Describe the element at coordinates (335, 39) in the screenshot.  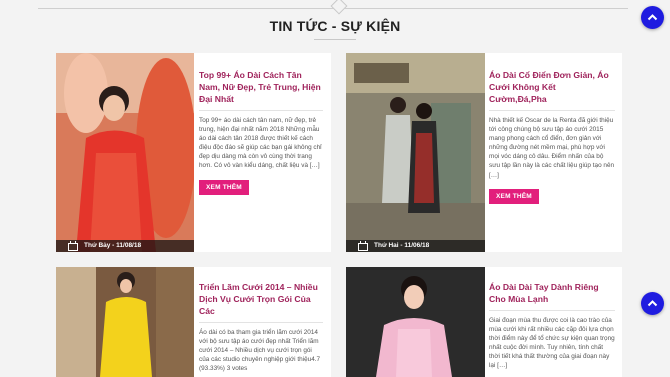
I see `title-underline` at that location.